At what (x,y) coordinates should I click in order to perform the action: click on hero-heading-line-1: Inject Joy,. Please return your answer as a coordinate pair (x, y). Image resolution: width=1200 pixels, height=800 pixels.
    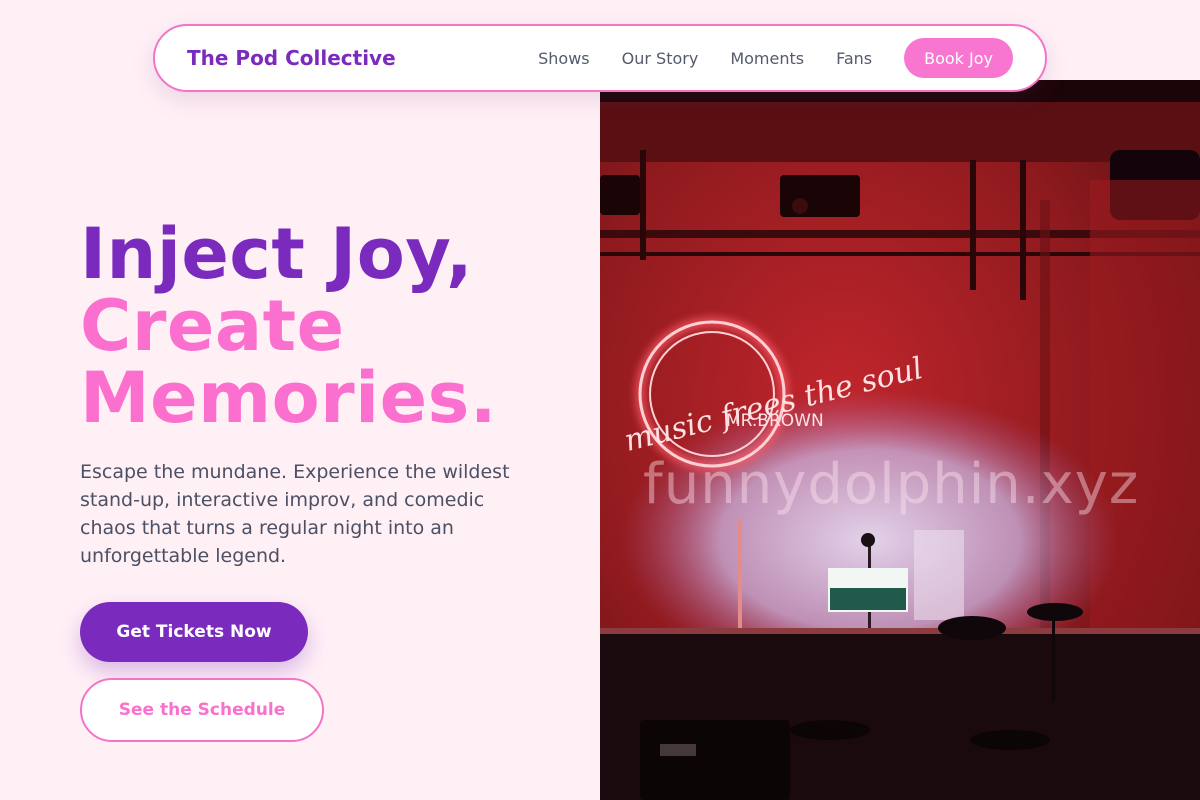
    Looking at the image, I should click on (277, 254).